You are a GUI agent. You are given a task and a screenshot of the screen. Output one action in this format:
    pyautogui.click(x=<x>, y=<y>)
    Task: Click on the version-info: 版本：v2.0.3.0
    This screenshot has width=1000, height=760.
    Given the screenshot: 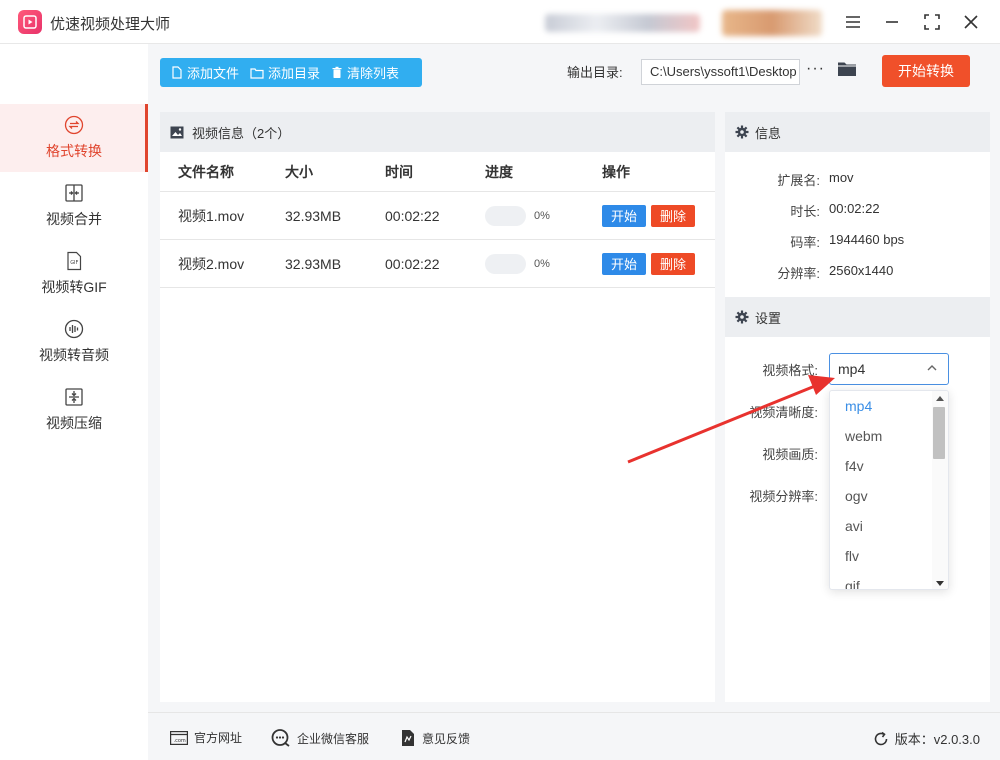 What is the action you would take?
    pyautogui.click(x=926, y=738)
    